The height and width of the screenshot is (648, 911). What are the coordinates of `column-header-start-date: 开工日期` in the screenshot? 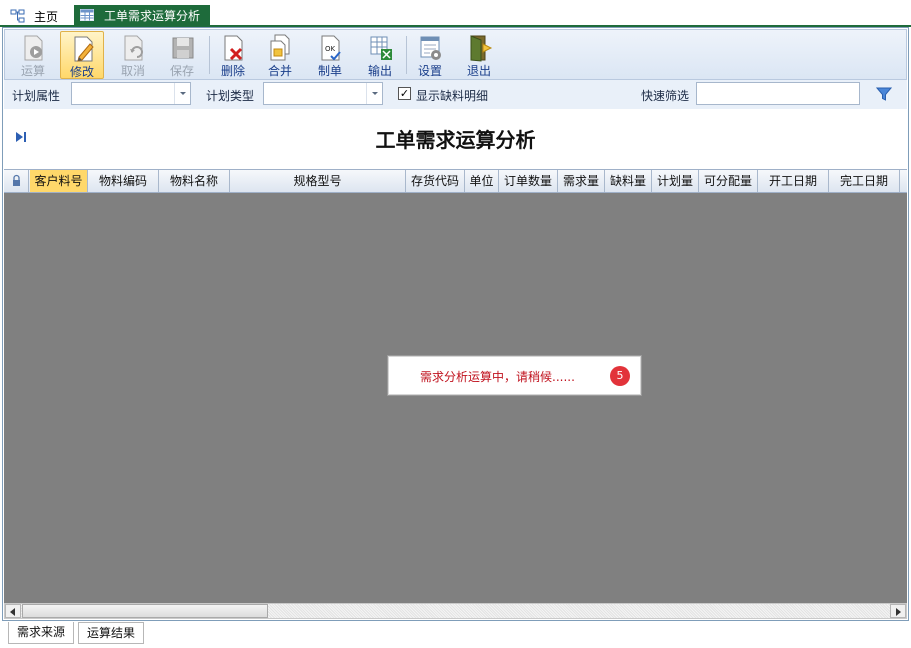 It's located at (793, 181).